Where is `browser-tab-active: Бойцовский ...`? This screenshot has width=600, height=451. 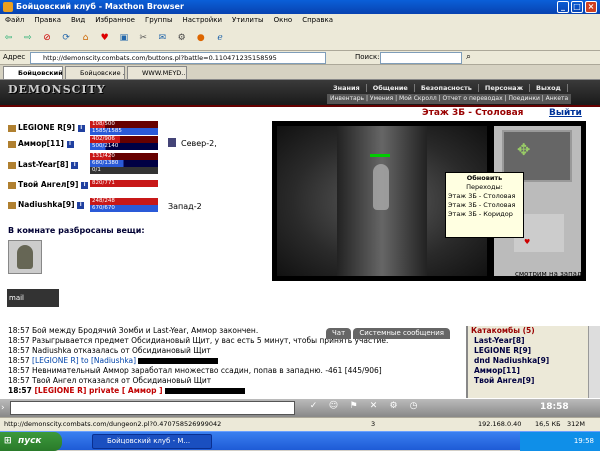 browser-tab-active: Бойцовский ... is located at coordinates (33, 72).